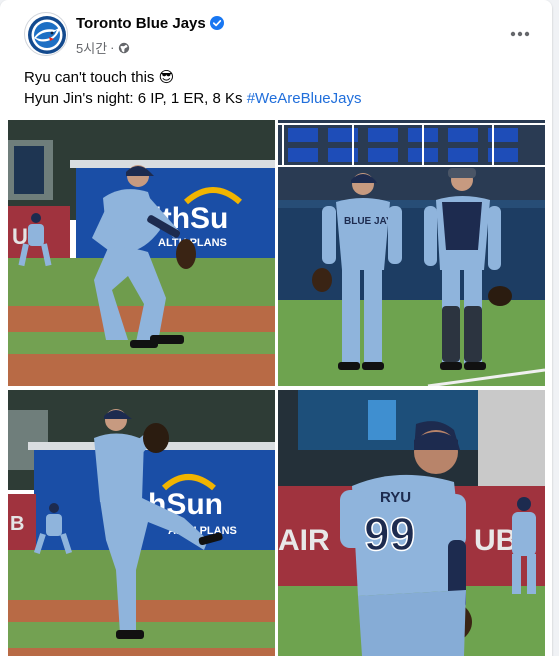  I want to click on page-avatar, so click(46, 34).